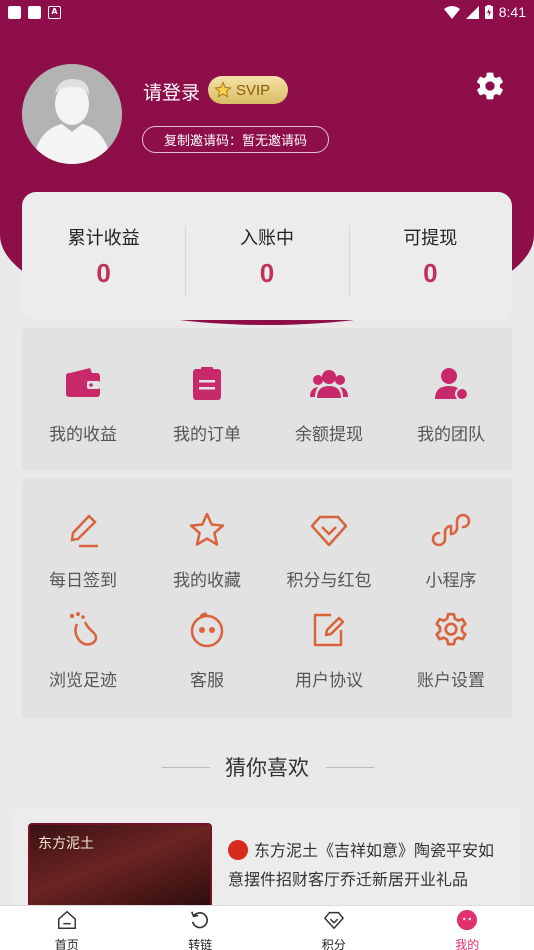 The image size is (534, 950). What do you see at coordinates (267, 12) in the screenshot?
I see `status-bar: A 8:41` at bounding box center [267, 12].